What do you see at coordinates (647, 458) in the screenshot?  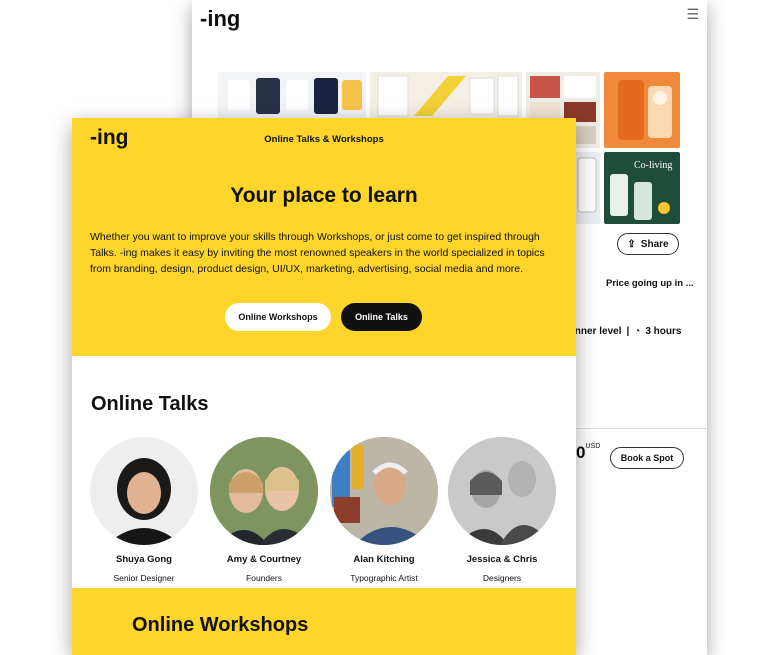 I see `book-a-spot-button: Book a Spot` at bounding box center [647, 458].